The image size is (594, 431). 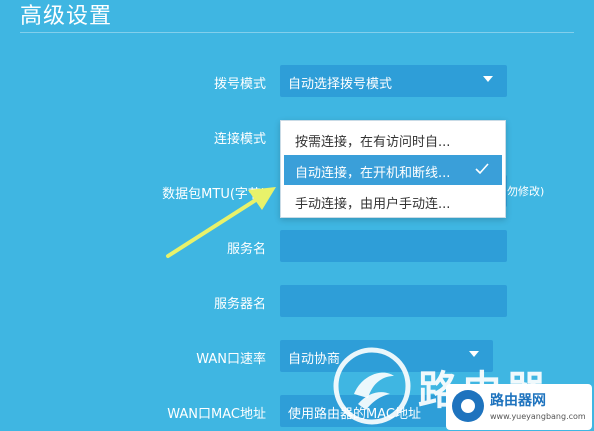 I want to click on badge-logo-icon, so click(x=468, y=406).